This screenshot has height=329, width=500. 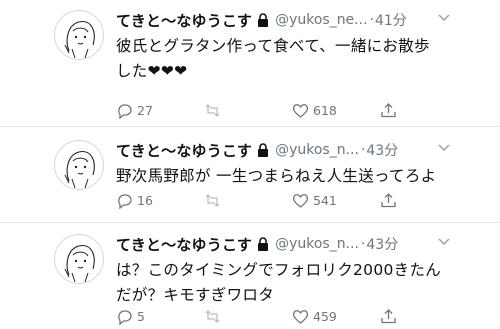 I want to click on tweet-text-line: 彼氏とグラタン作って食べて、一緒にお散歩, so click(x=273, y=46).